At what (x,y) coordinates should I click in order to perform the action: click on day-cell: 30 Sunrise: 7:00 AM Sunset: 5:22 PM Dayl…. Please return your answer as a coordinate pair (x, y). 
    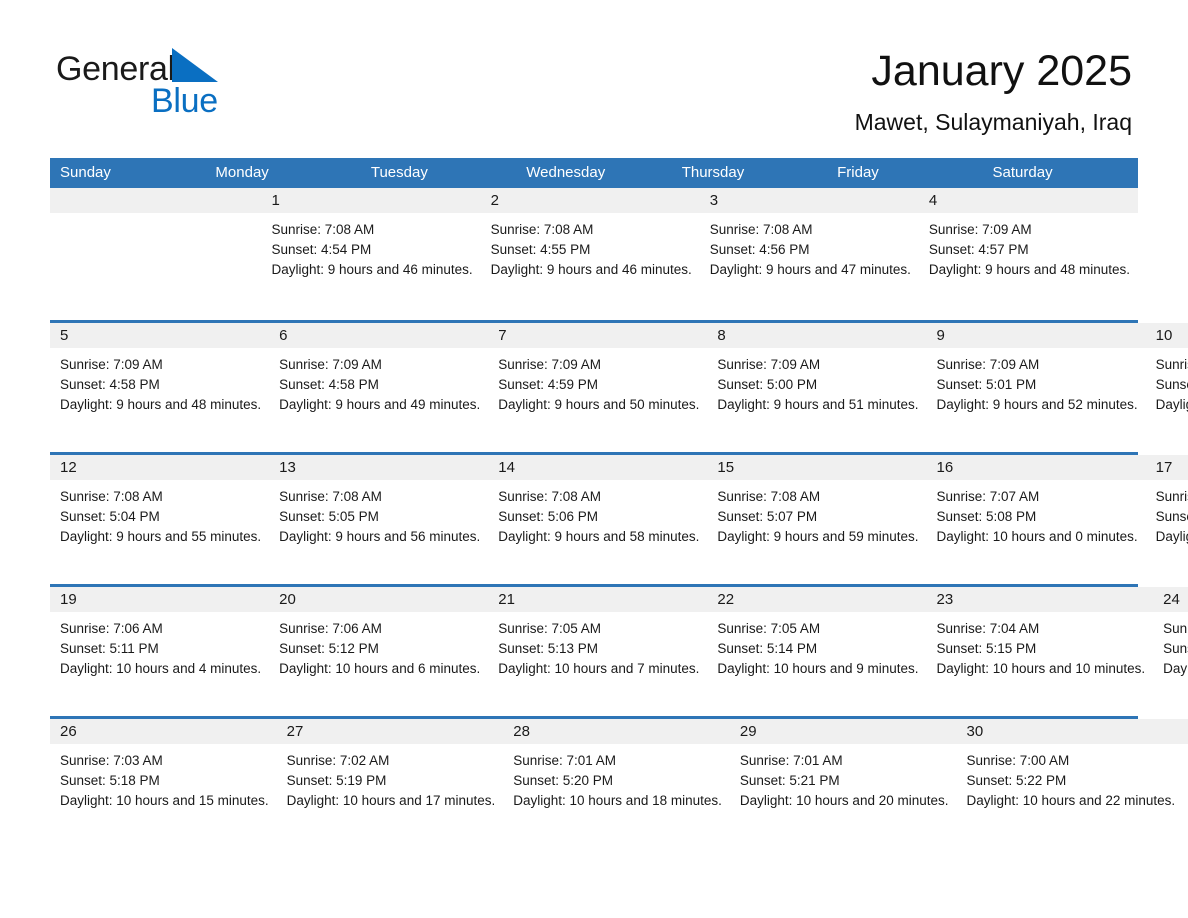
    Looking at the image, I should click on (1070, 783).